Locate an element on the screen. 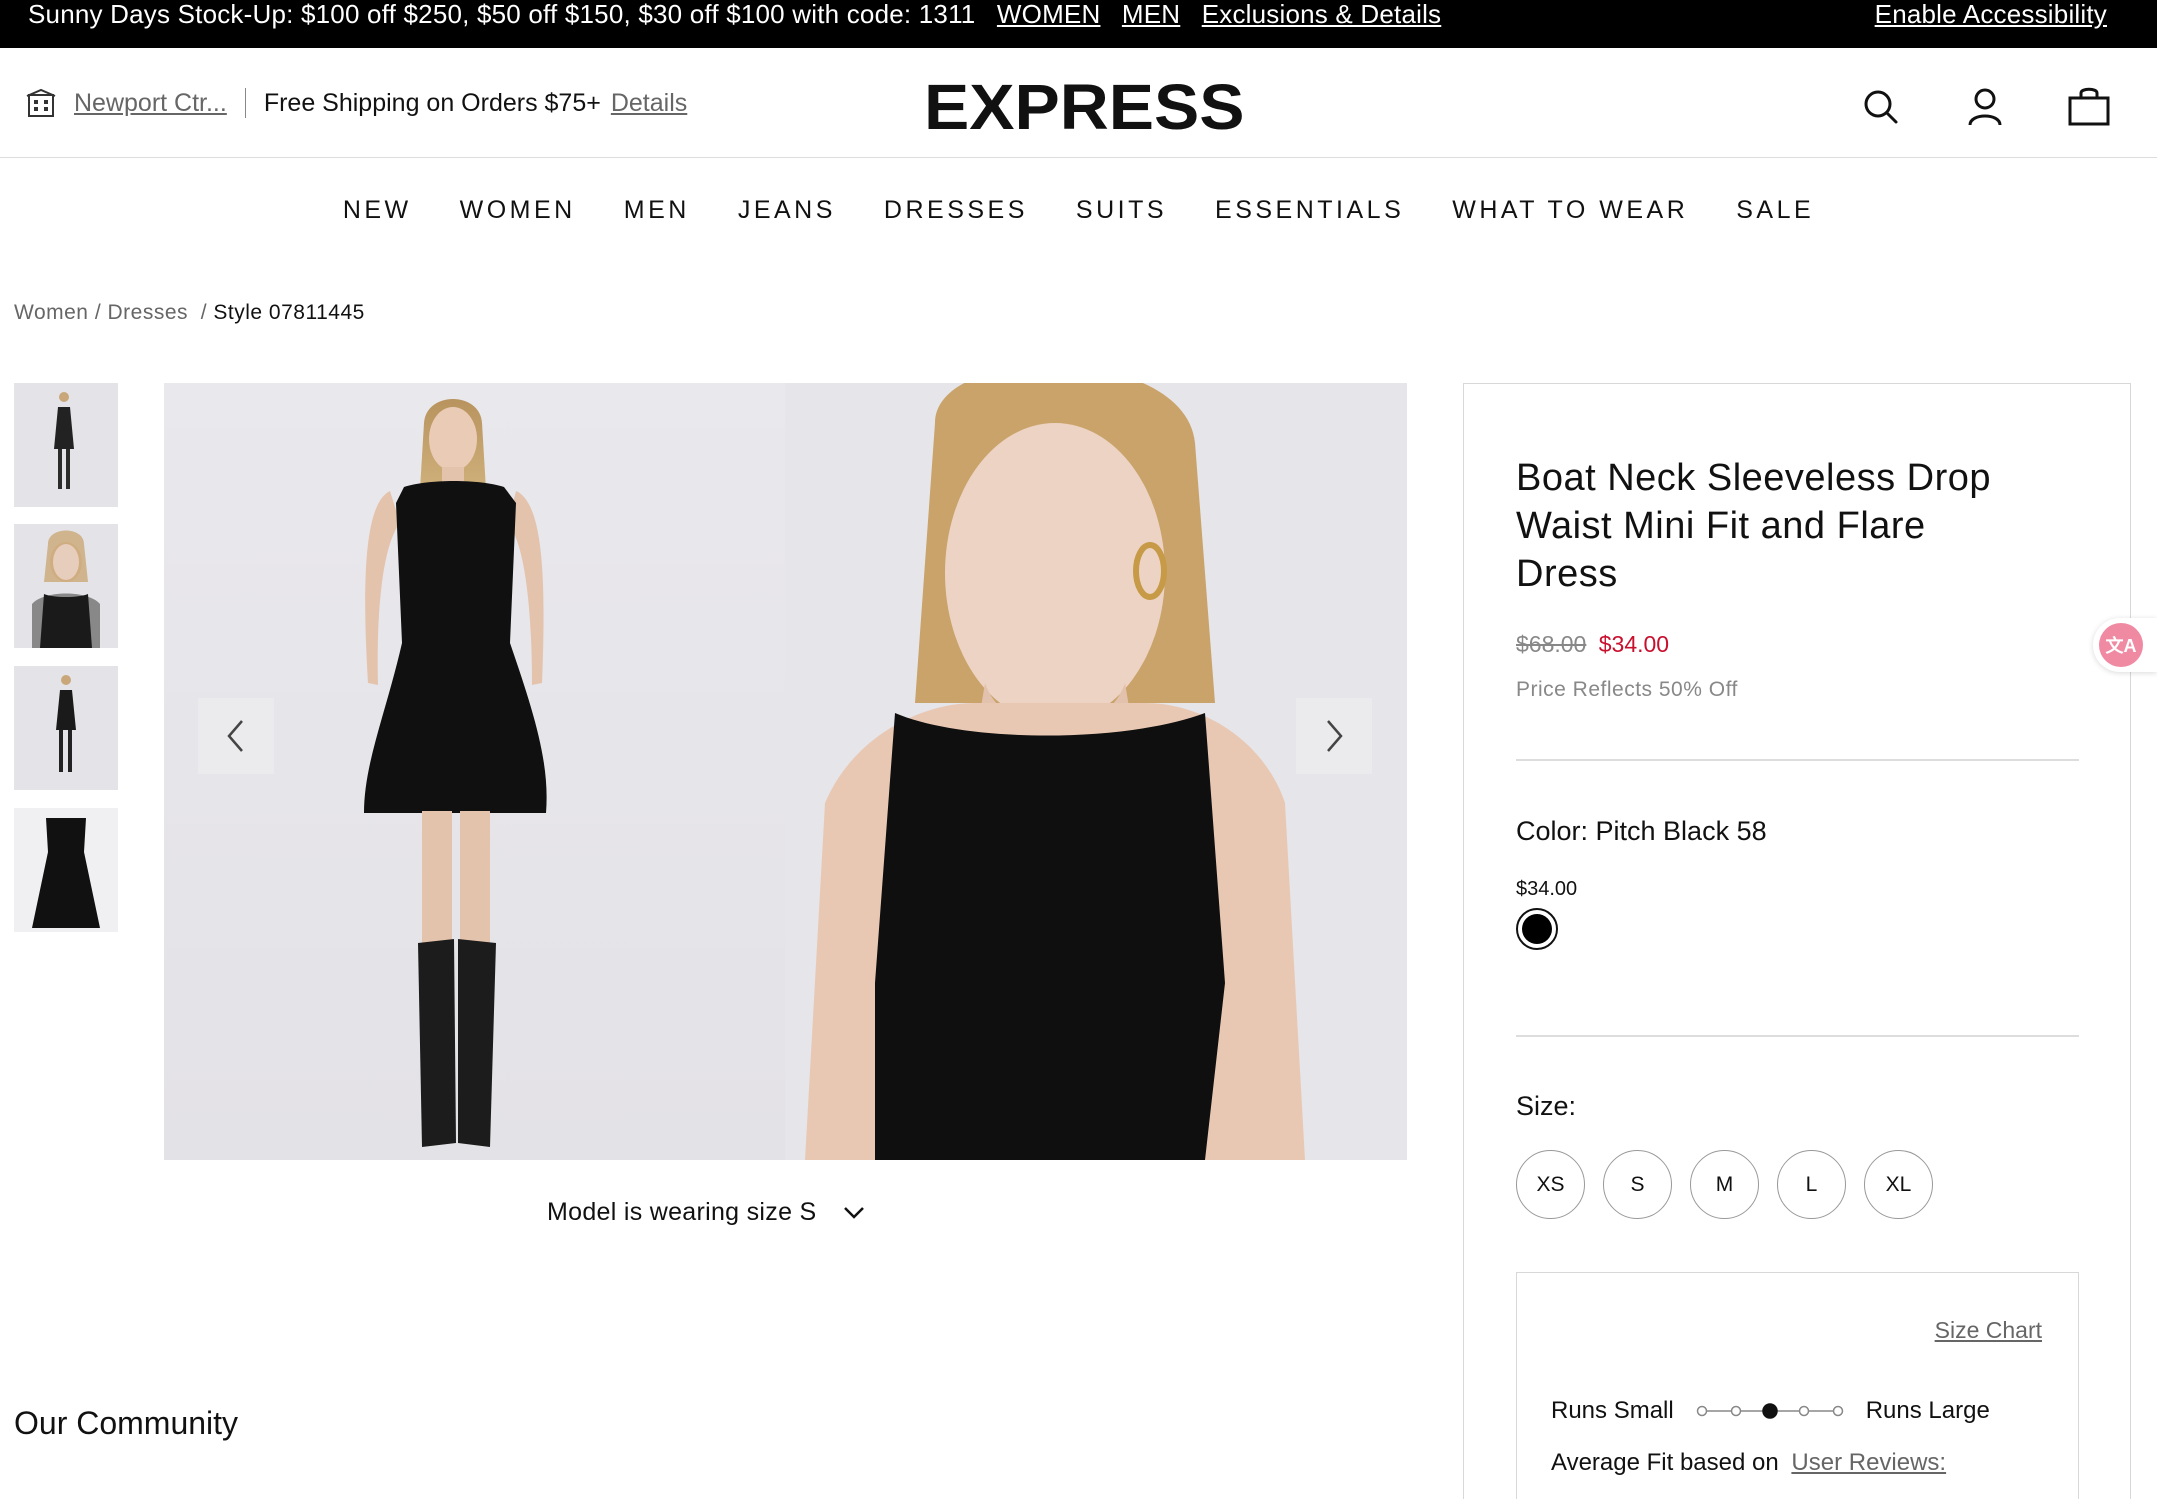 The height and width of the screenshot is (1499, 2157). thumbnail-full-front is located at coordinates (66, 445).